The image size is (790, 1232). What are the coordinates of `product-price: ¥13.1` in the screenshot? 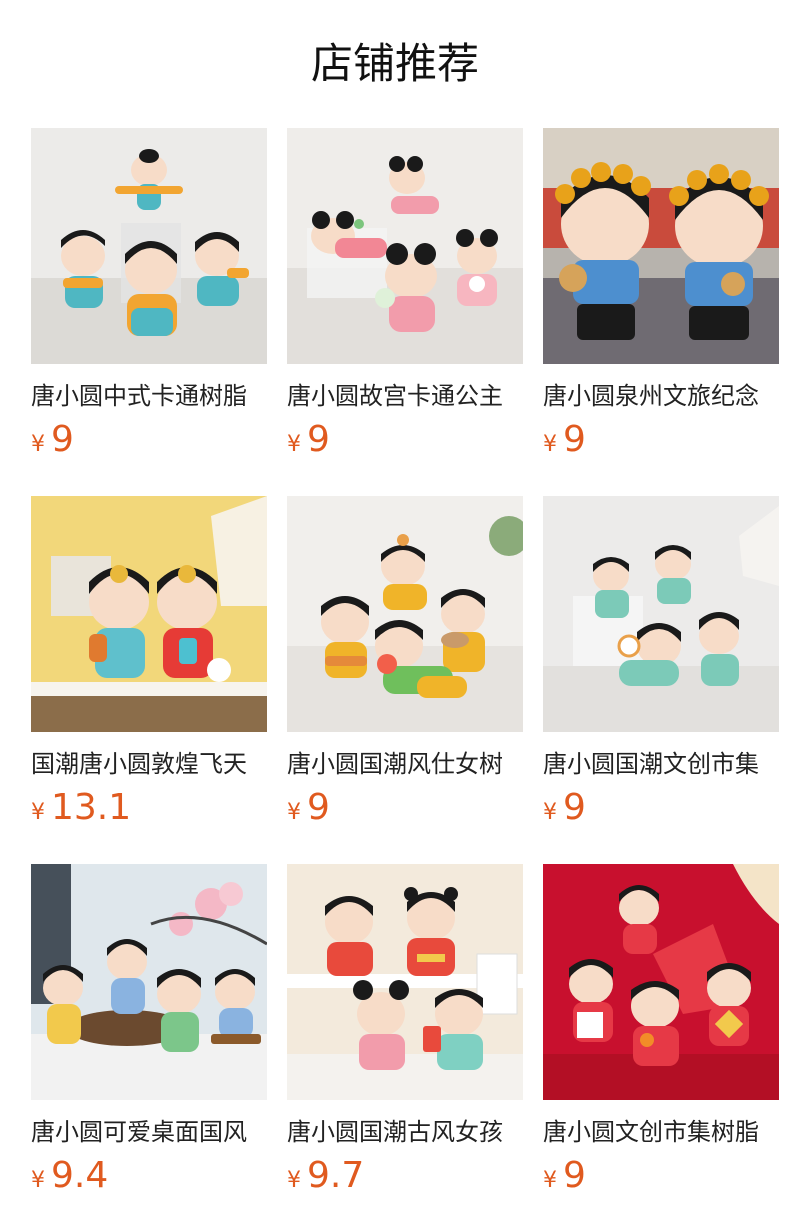 It's located at (149, 808).